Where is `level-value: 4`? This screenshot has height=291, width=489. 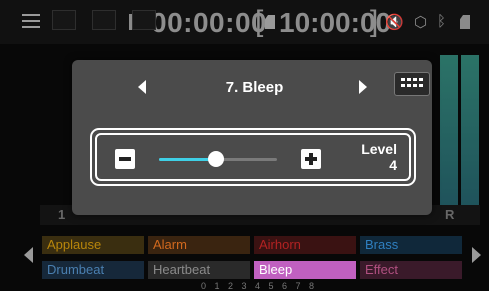
level-value: 4 is located at coordinates (393, 165).